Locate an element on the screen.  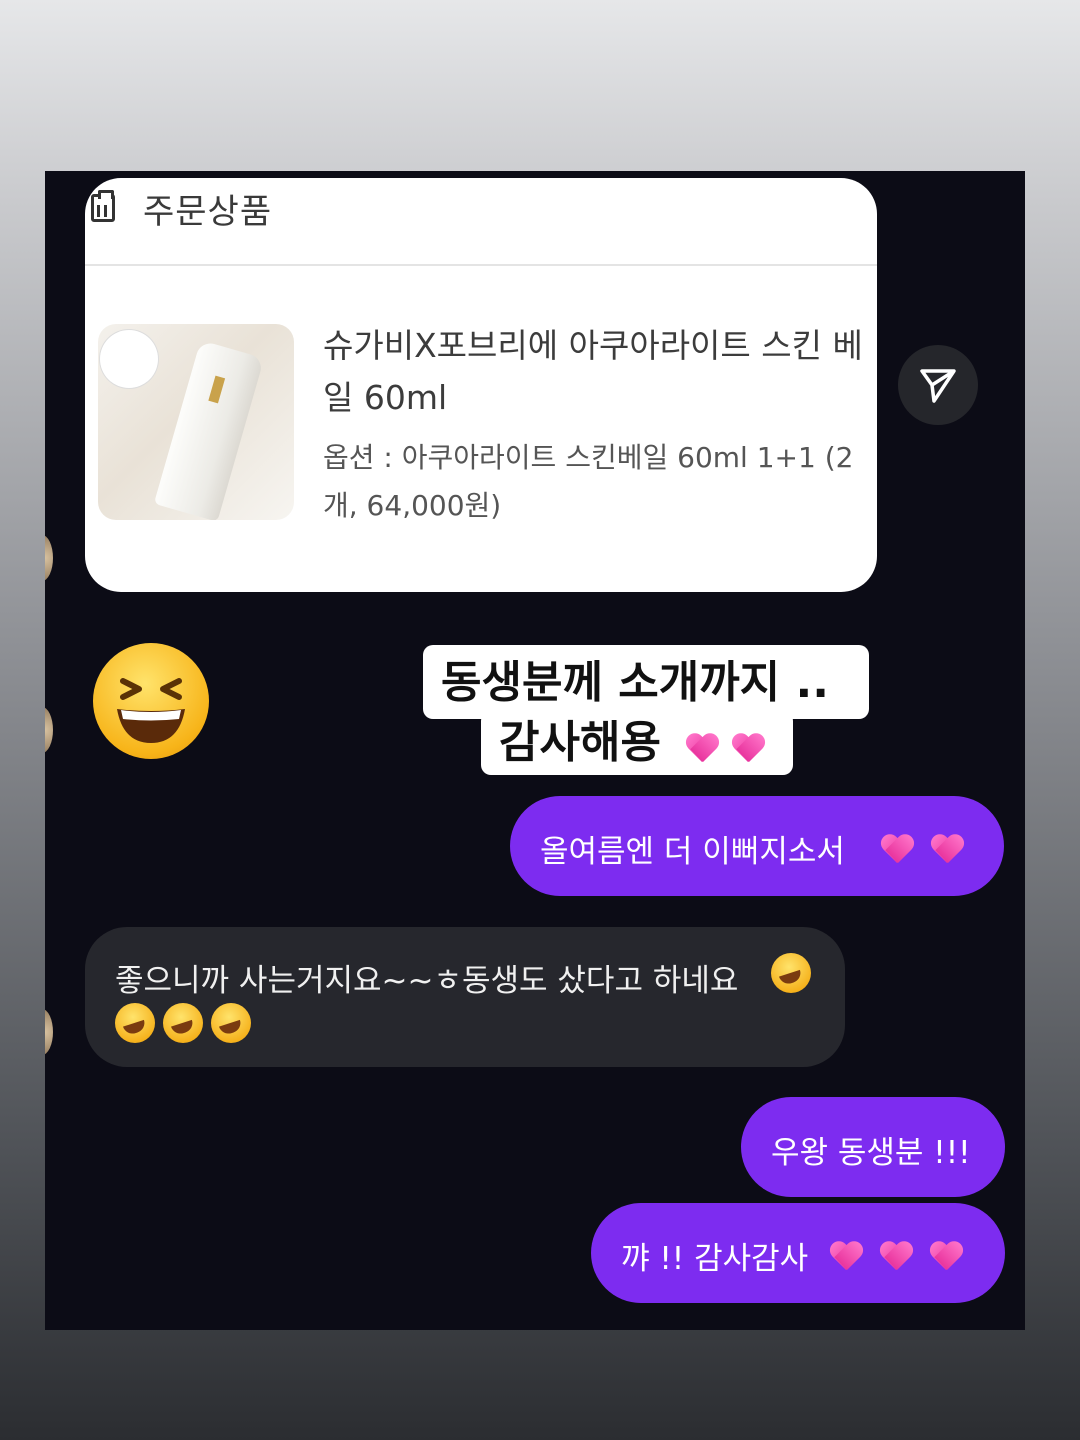
clipboard-icon is located at coordinates (103, 206).